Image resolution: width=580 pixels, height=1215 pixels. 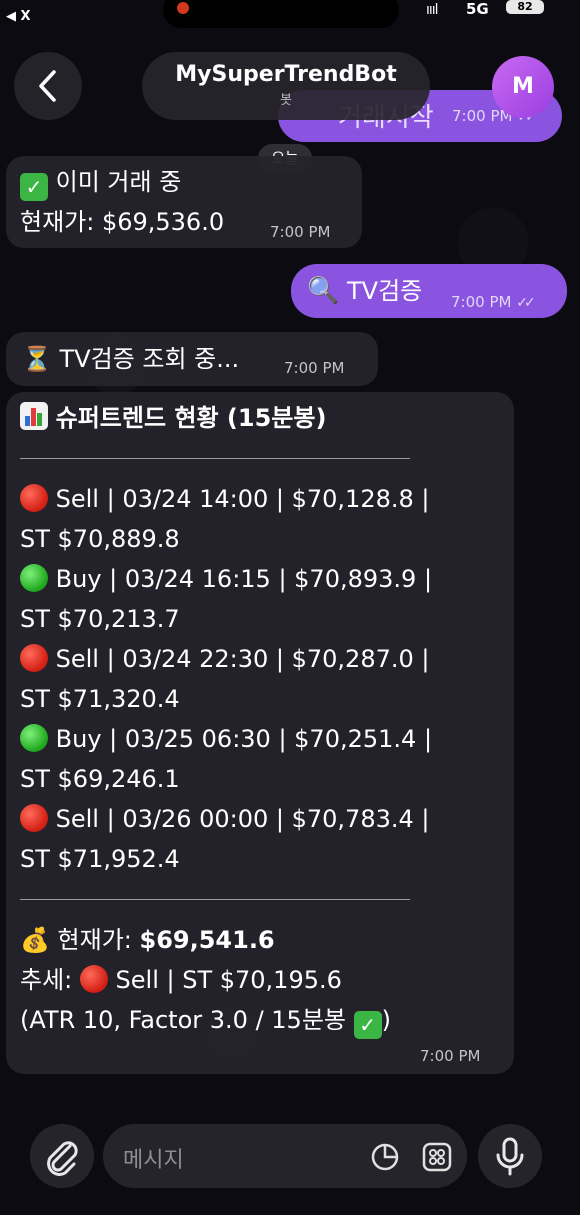 What do you see at coordinates (242, 499) in the screenshot?
I see `signal-text: Sell | 03/24 14:00 | $70,128.8 |` at bounding box center [242, 499].